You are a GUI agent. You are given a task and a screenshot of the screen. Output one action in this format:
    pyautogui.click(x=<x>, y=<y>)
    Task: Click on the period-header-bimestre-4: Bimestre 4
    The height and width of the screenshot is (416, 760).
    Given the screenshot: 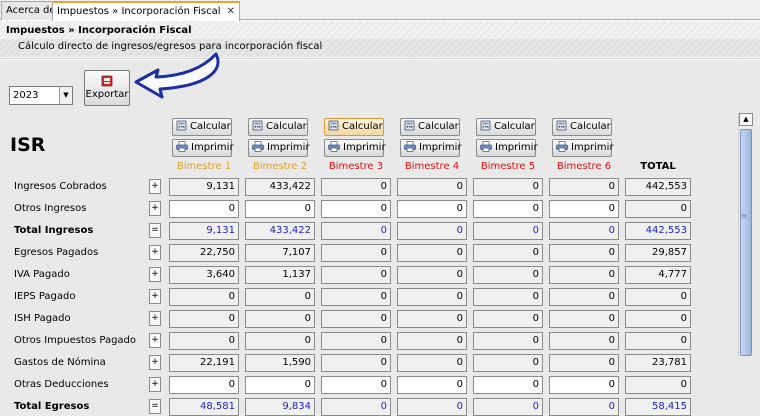 What is the action you would take?
    pyautogui.click(x=432, y=166)
    